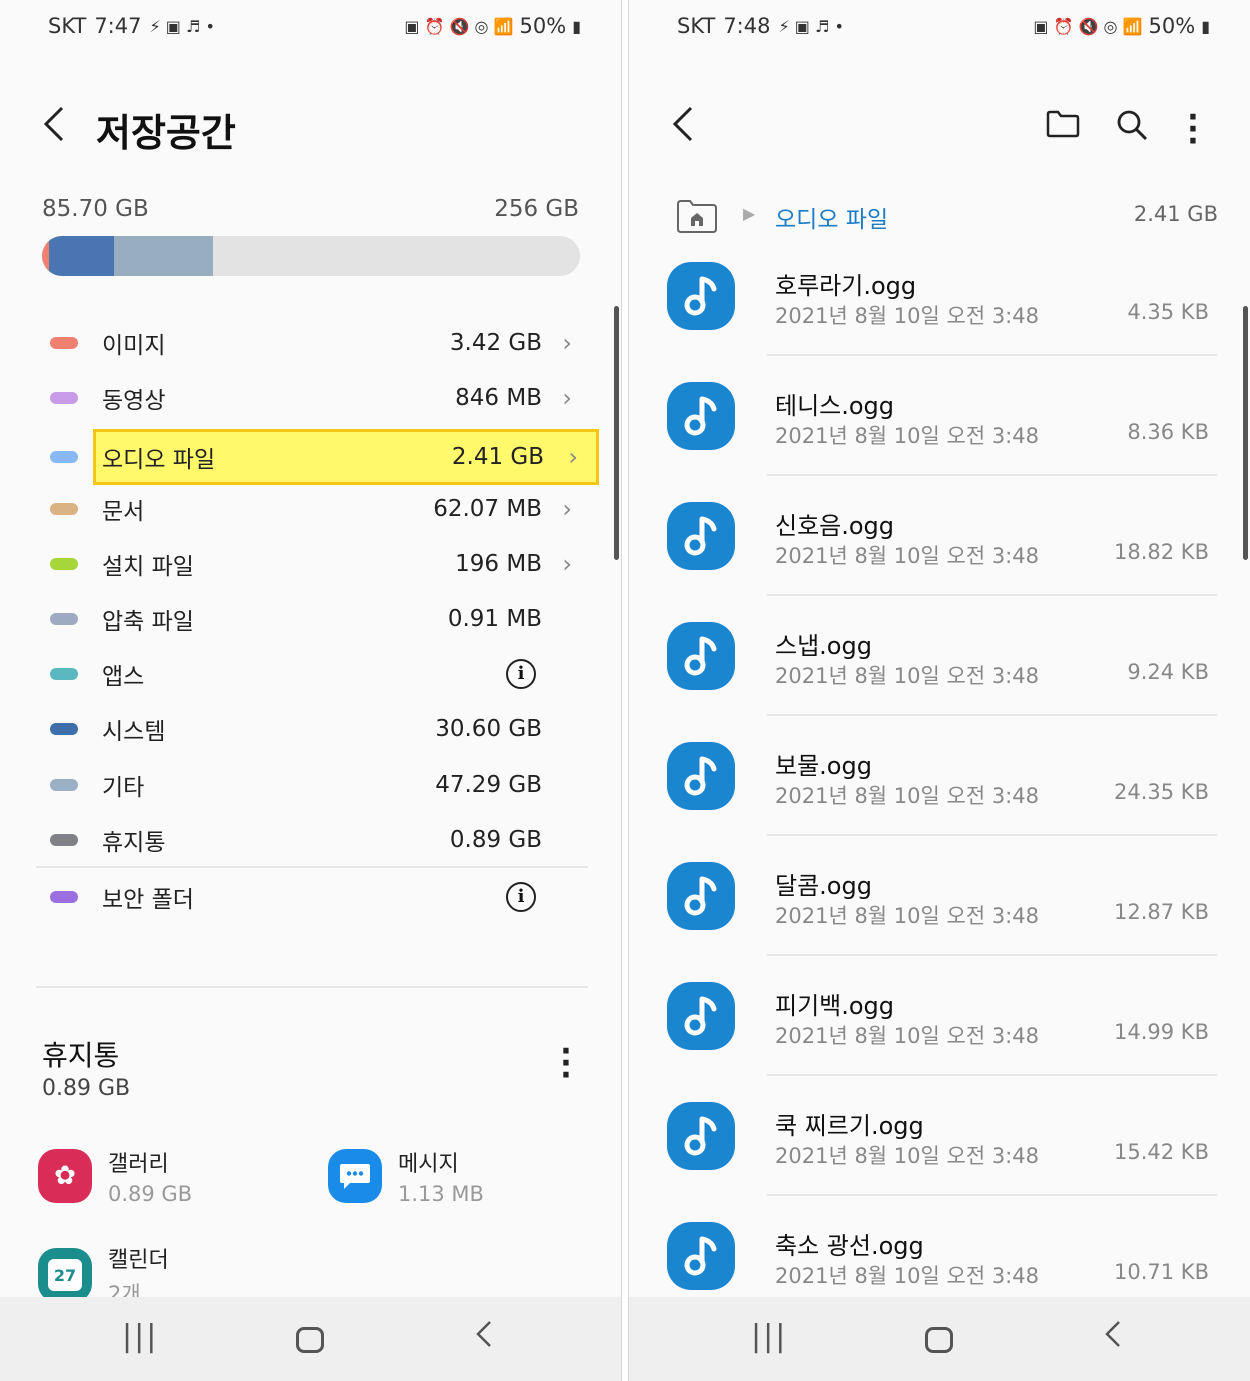 The height and width of the screenshot is (1381, 1250). Describe the element at coordinates (823, 646) in the screenshot. I see `file-name: 스냅.ogg` at that location.